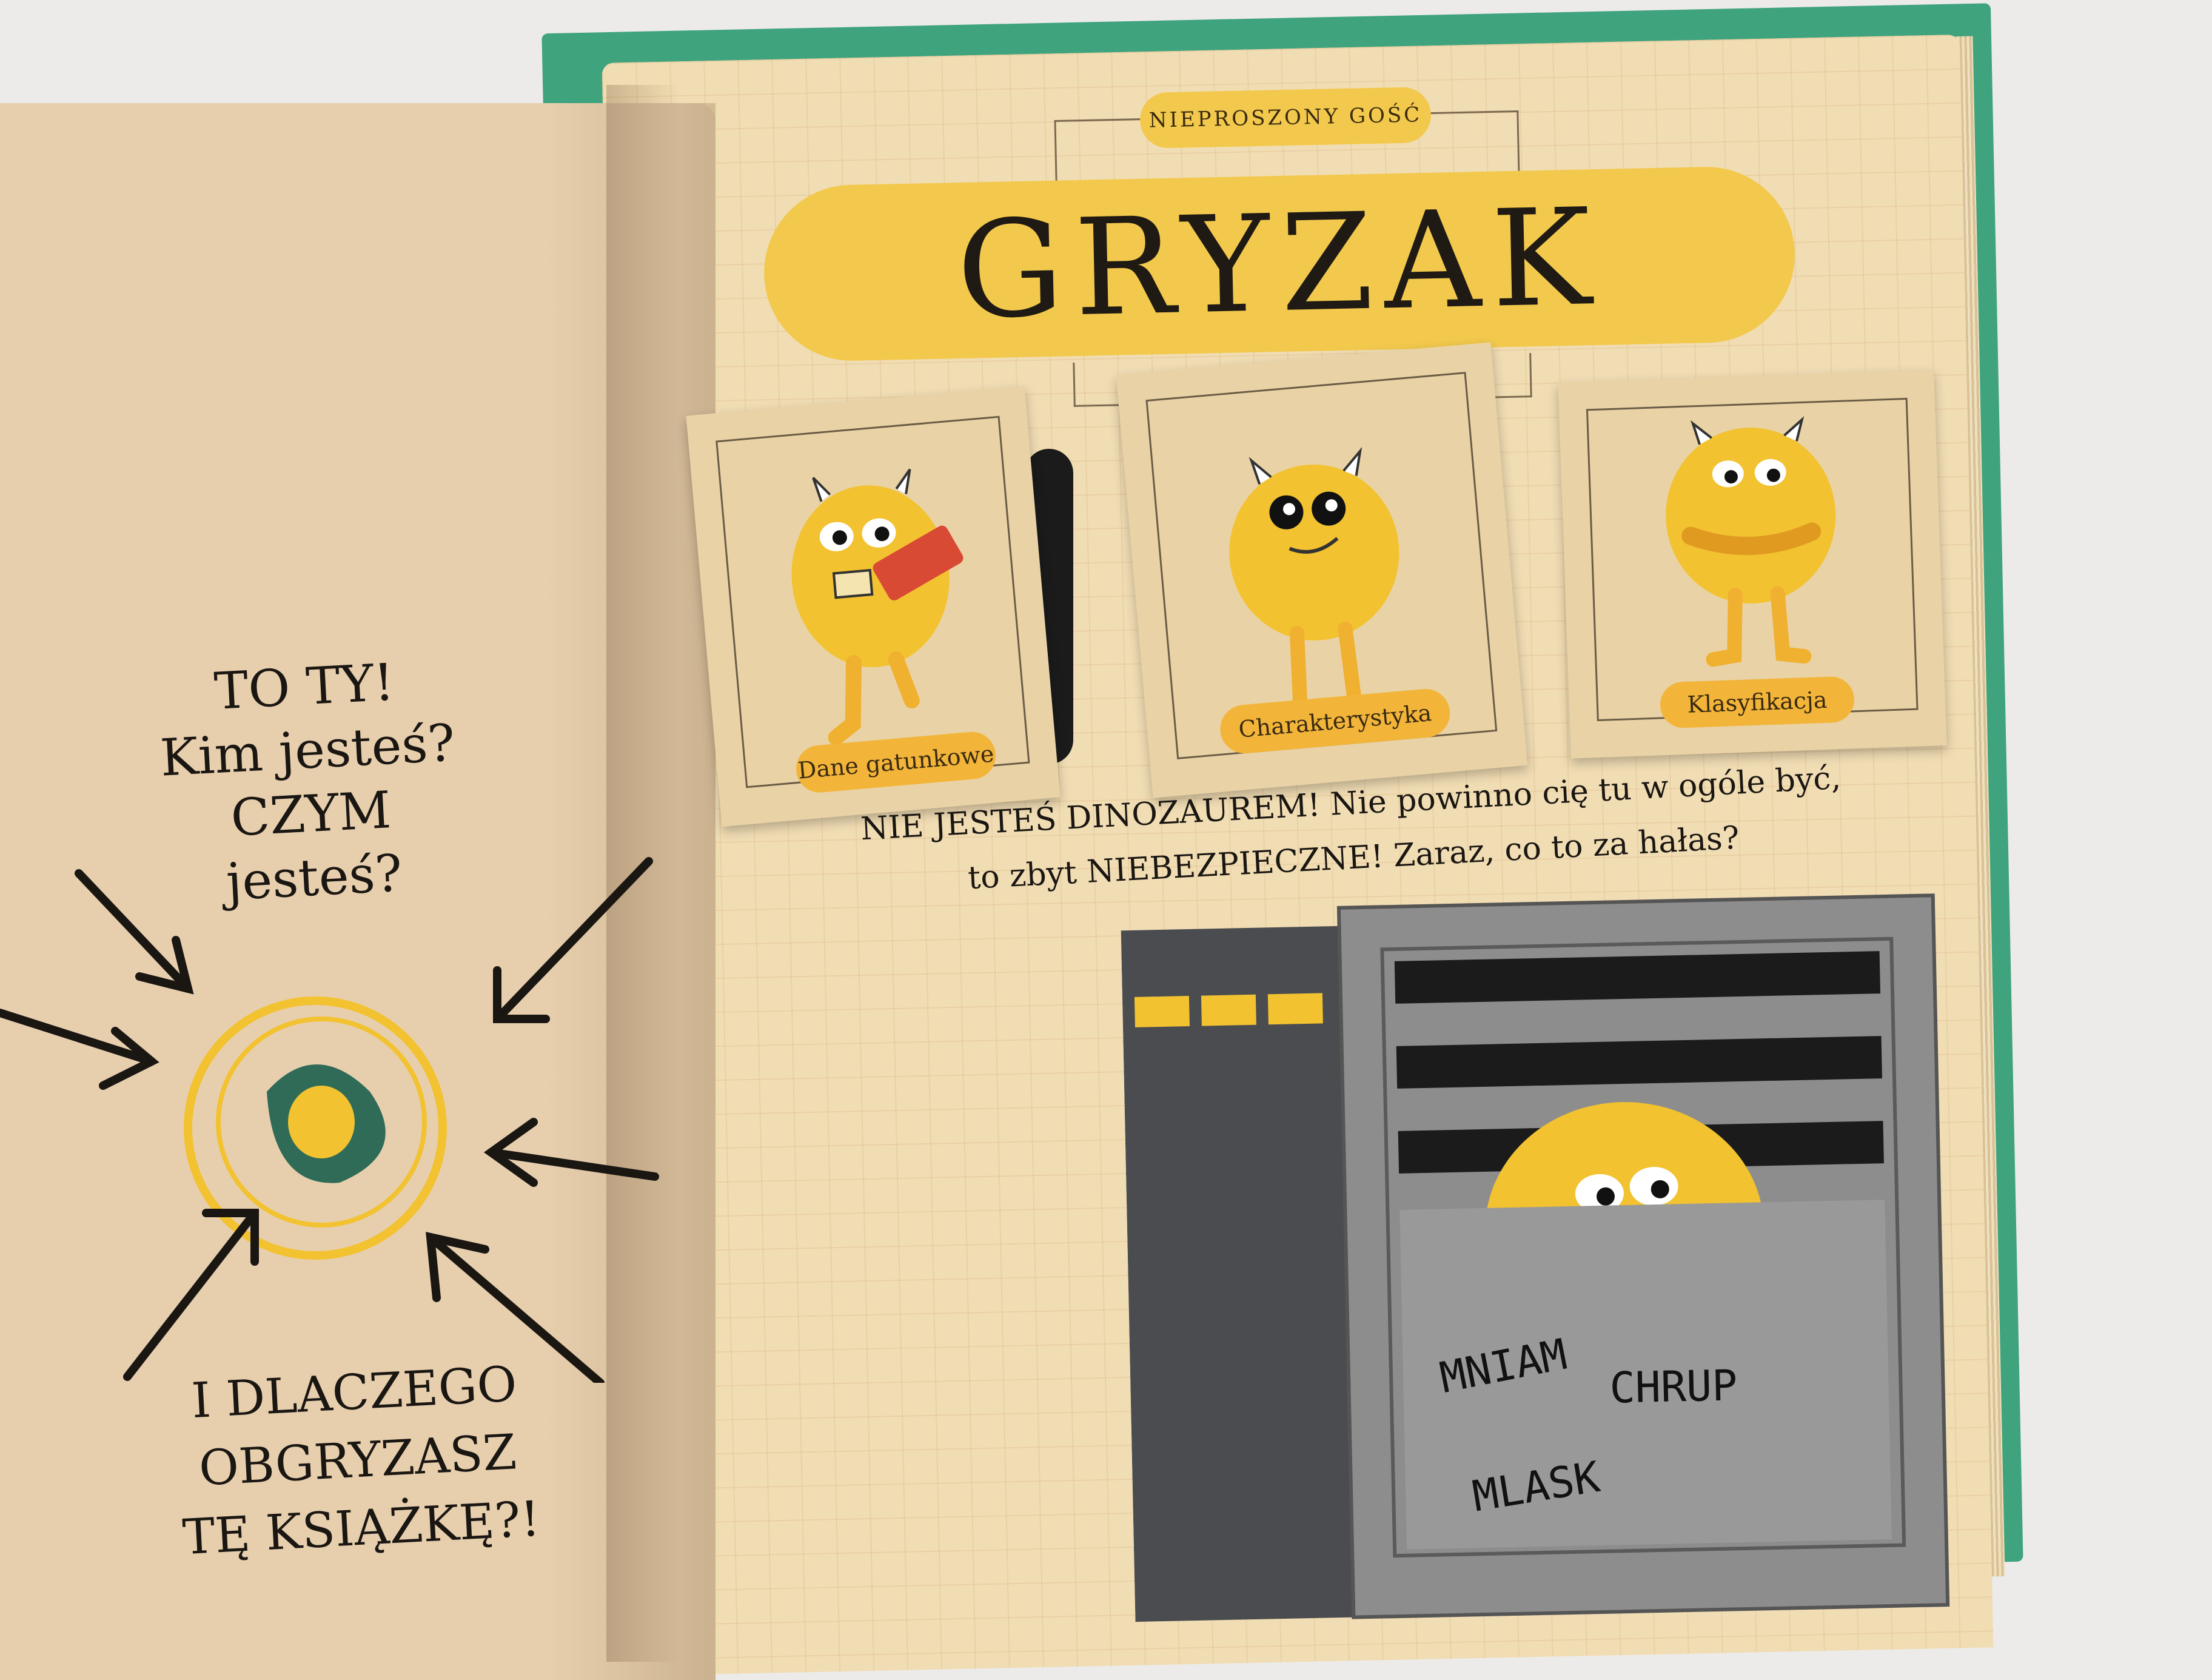  I want to click on monster-standing-illustration, so click(1314, 582).